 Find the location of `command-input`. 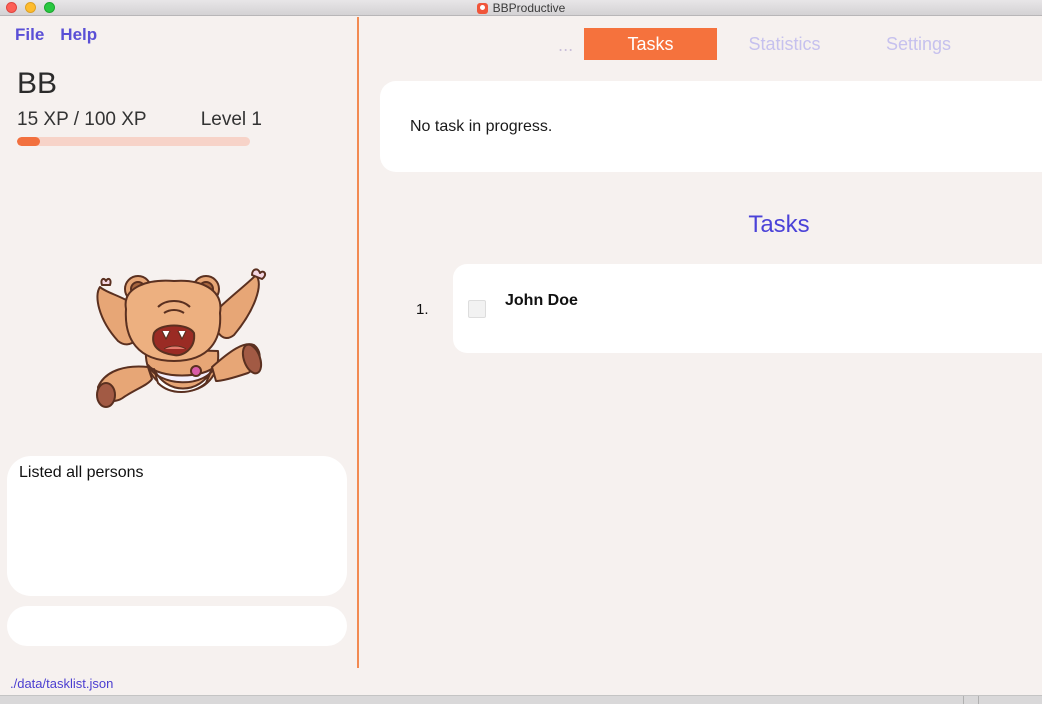

command-input is located at coordinates (177, 626).